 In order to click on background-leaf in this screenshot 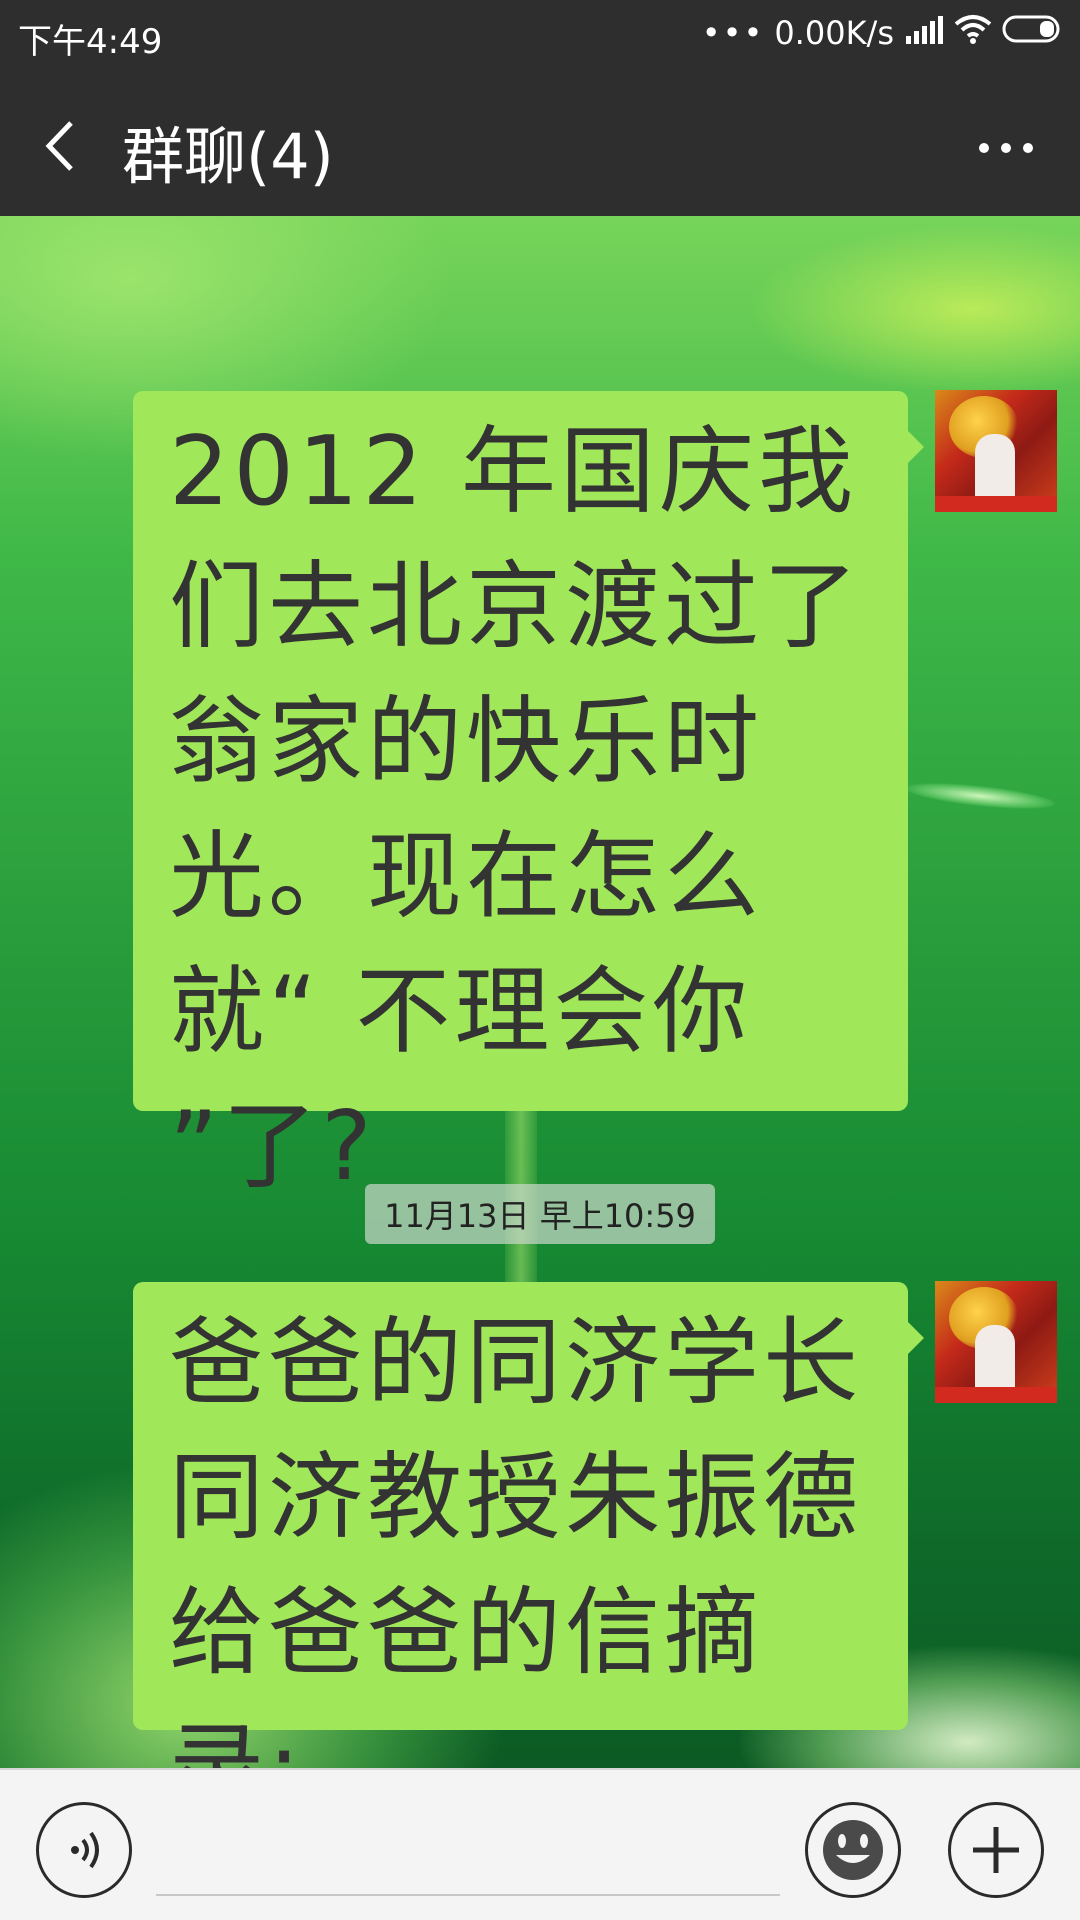, I will do `click(980, 796)`.